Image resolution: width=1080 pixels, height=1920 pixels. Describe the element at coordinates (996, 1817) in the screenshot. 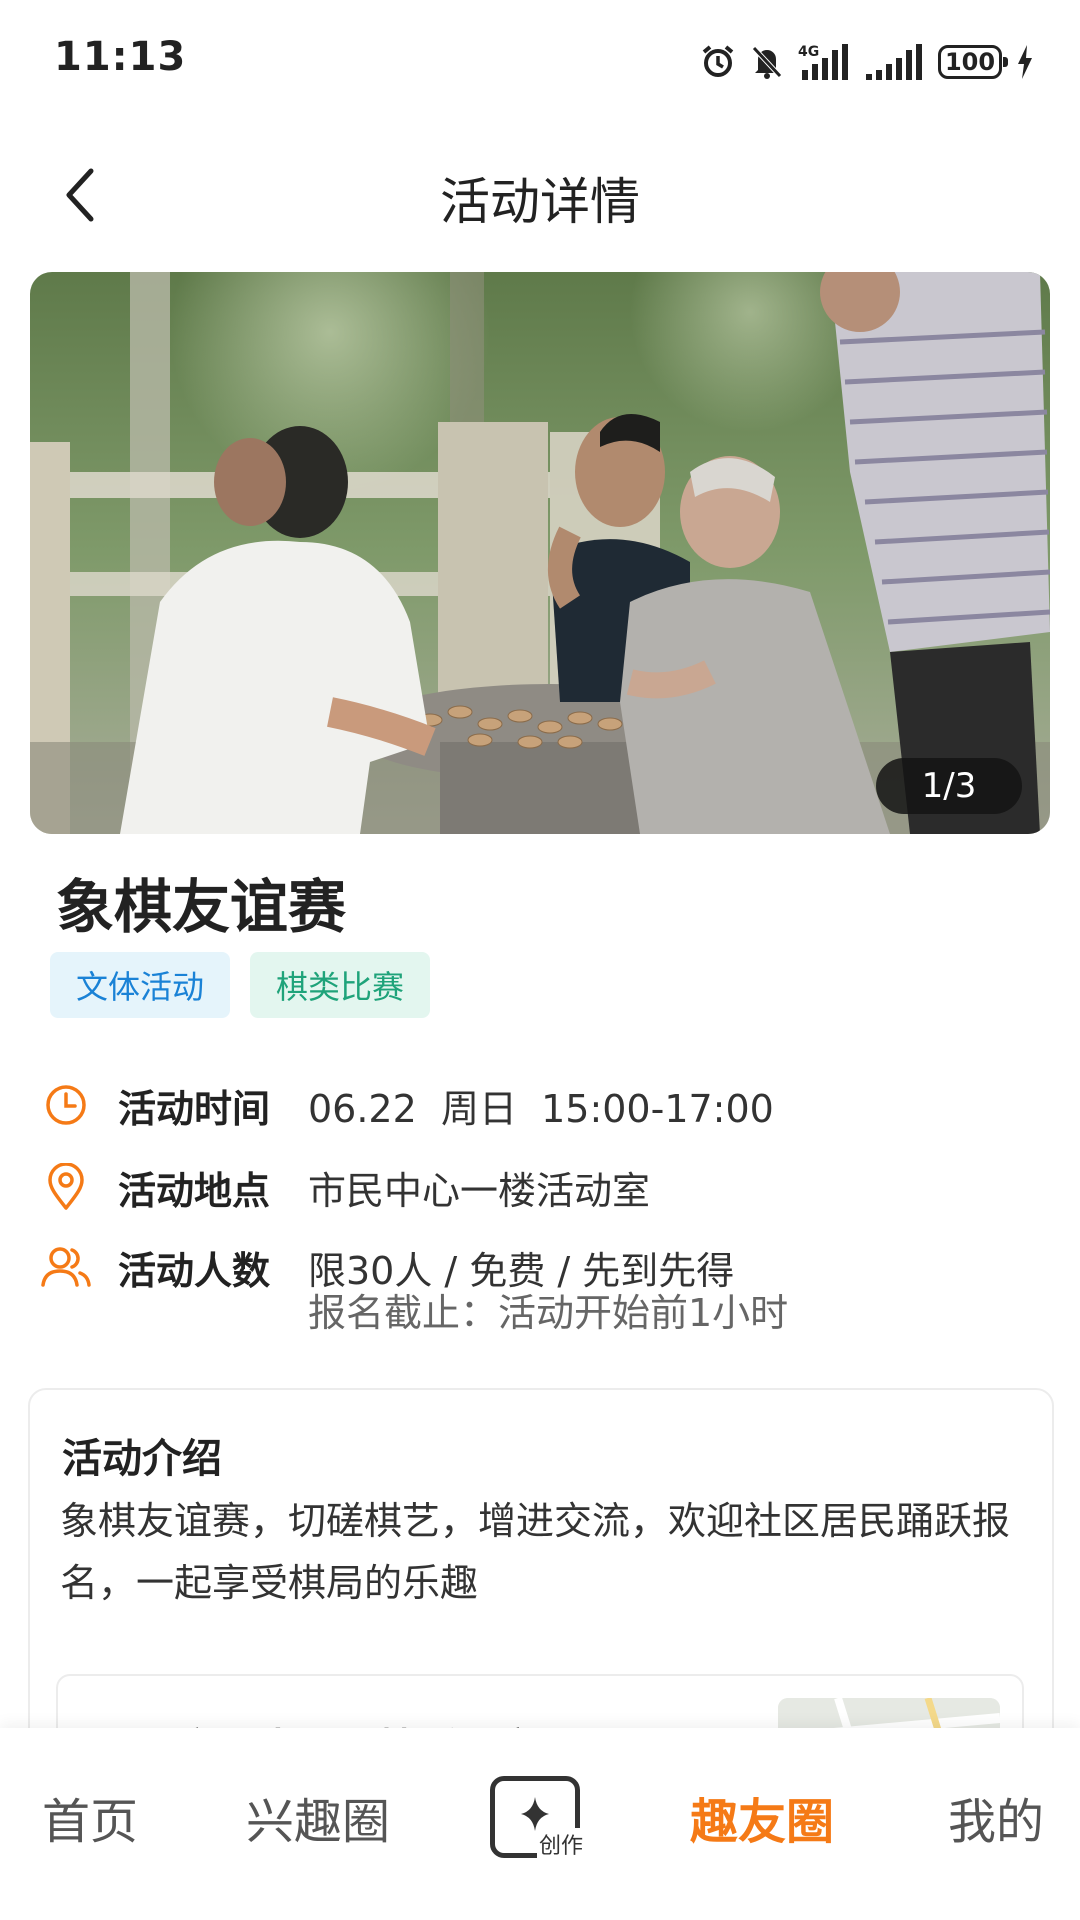

I see `nav-mine: 我的` at that location.